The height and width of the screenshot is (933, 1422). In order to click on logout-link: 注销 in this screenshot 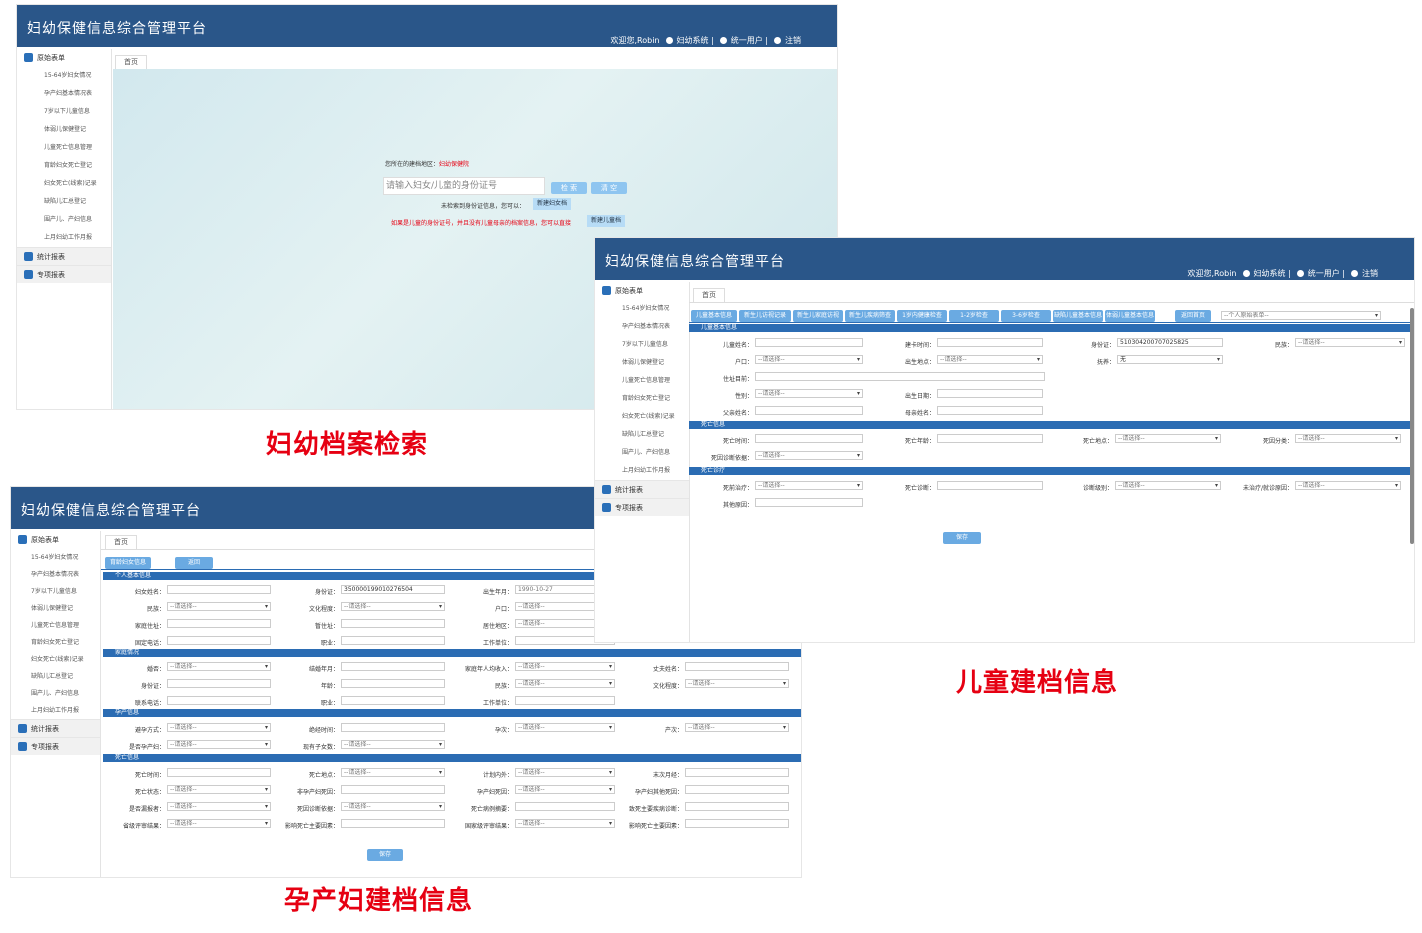, I will do `click(793, 40)`.